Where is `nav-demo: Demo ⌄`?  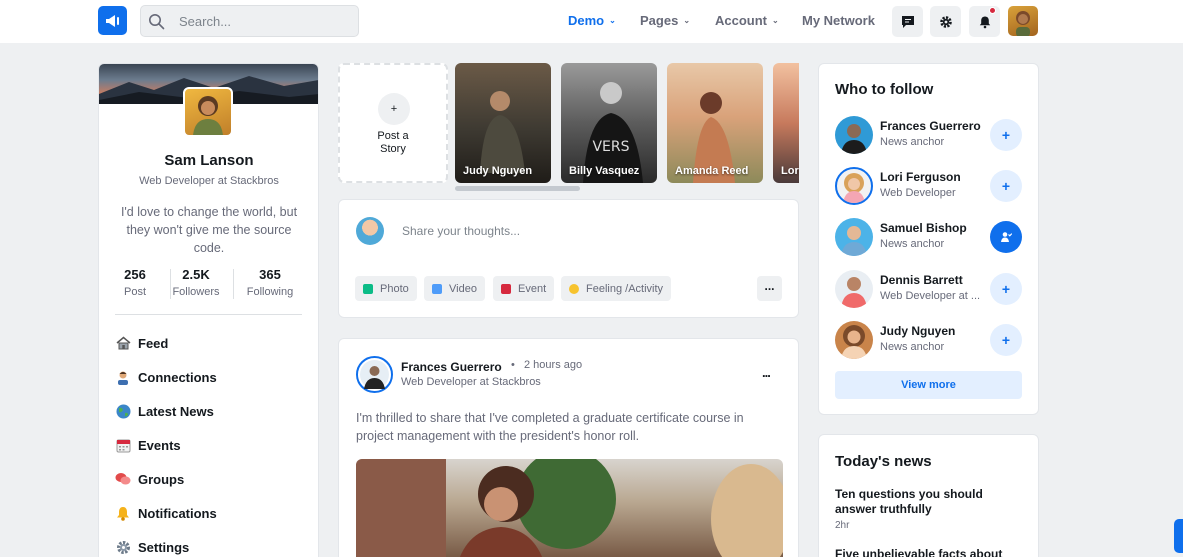 nav-demo: Demo ⌄ is located at coordinates (592, 20).